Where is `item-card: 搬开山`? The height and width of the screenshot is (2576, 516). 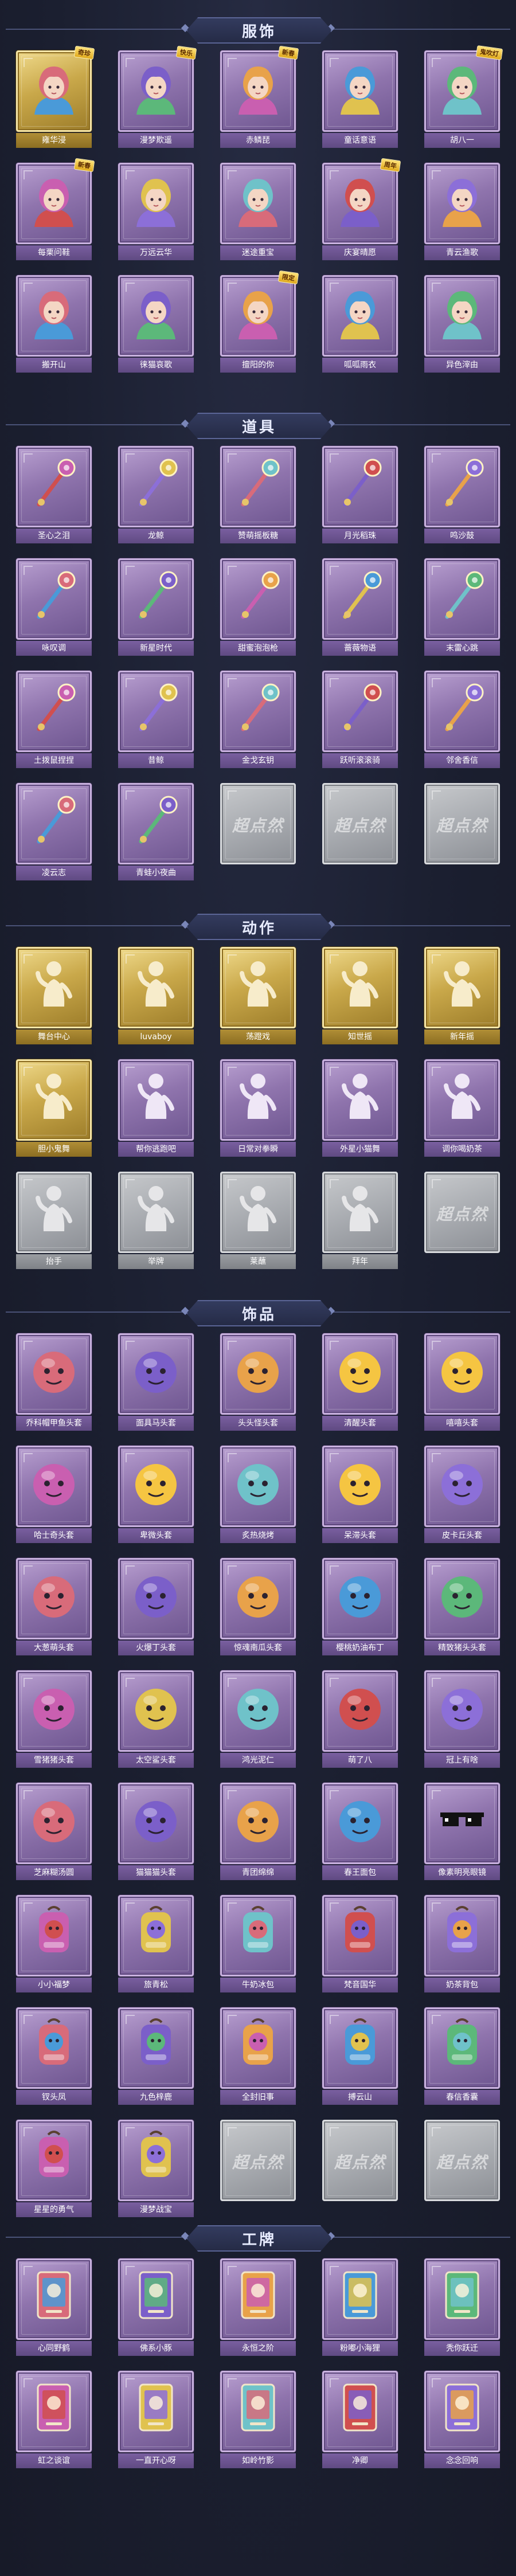 item-card: 搬开山 is located at coordinates (54, 324).